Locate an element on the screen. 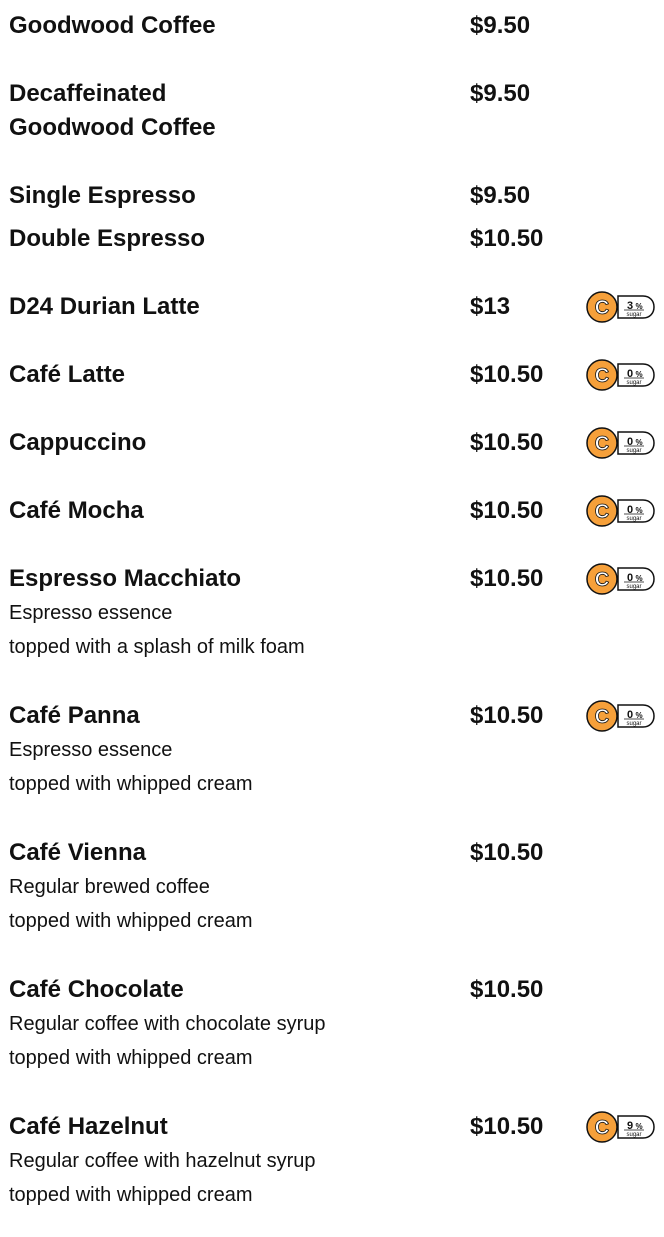  item-name: Café Hazelnut is located at coordinates (88, 1126).